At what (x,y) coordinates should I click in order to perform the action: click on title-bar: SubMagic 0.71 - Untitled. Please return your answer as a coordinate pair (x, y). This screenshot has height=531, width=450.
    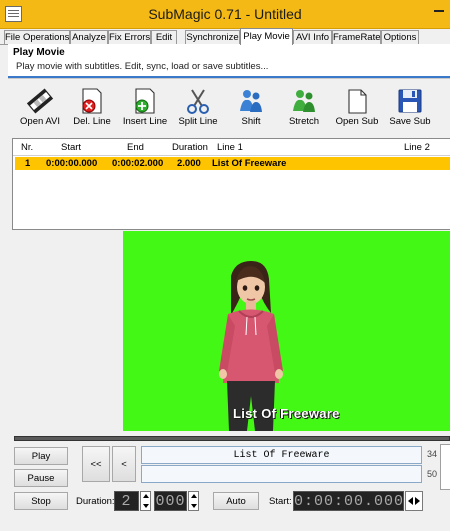
    Looking at the image, I should click on (225, 14).